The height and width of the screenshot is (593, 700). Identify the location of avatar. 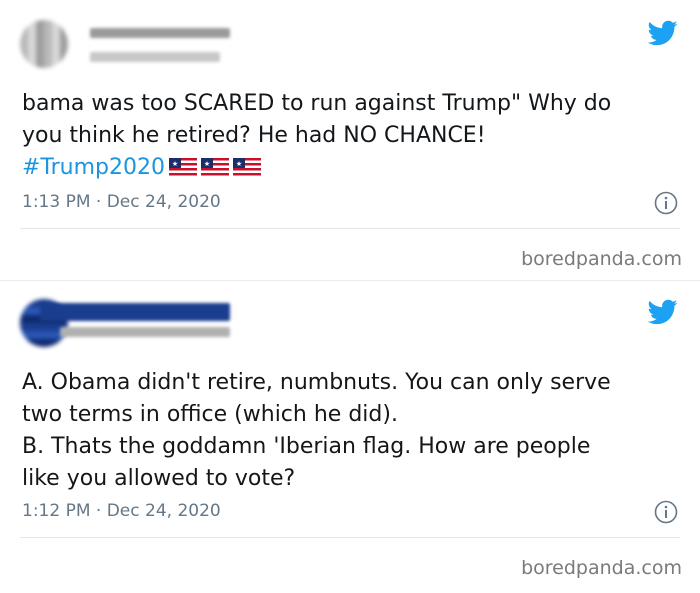
(44, 44).